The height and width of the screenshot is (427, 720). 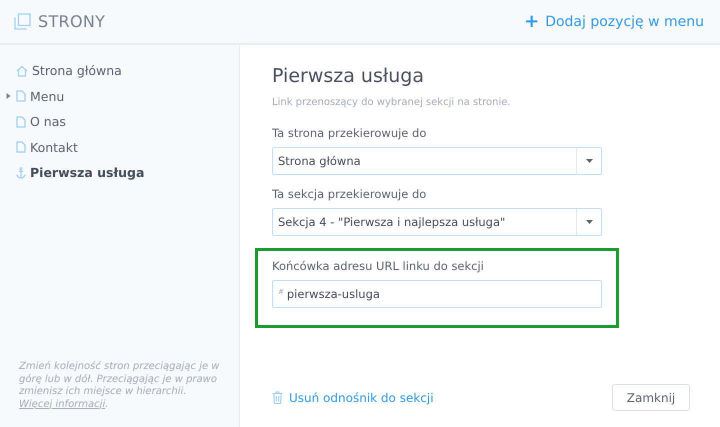 What do you see at coordinates (72, 21) in the screenshot?
I see `section-title: STRONY` at bounding box center [72, 21].